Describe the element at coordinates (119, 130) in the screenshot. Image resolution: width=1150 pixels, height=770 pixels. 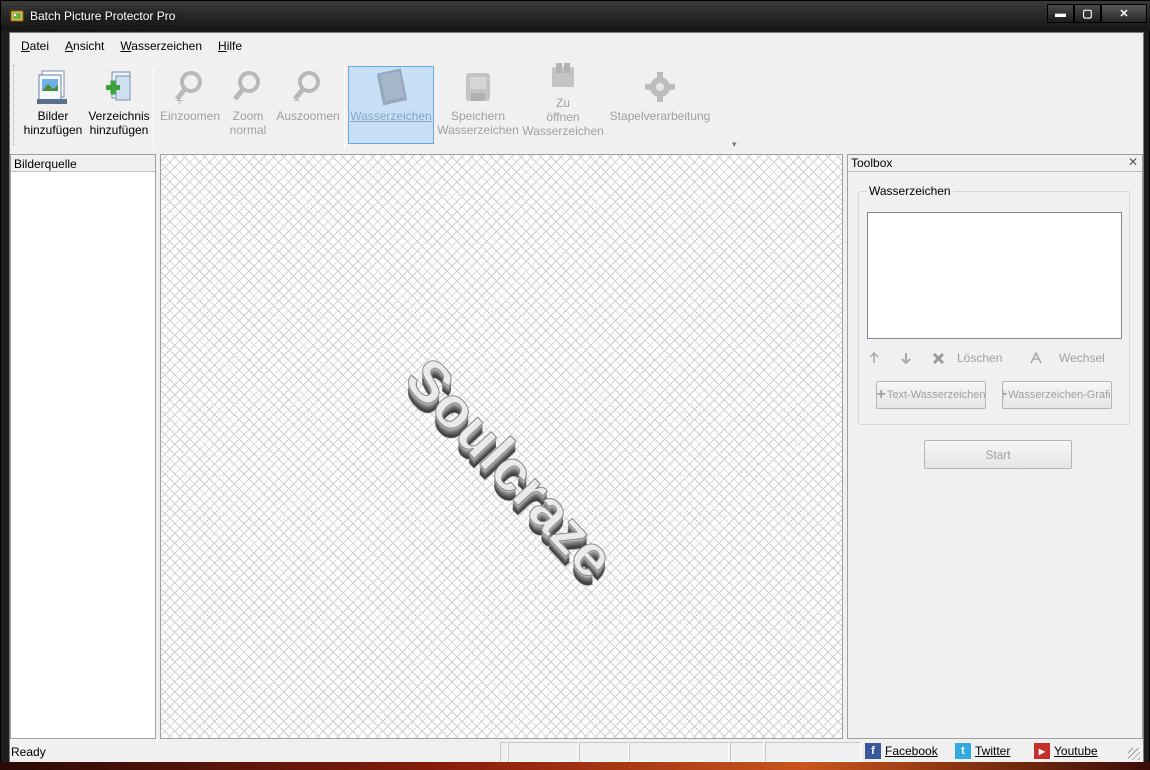
I see `add-folder-label-2: hinzufügen` at that location.